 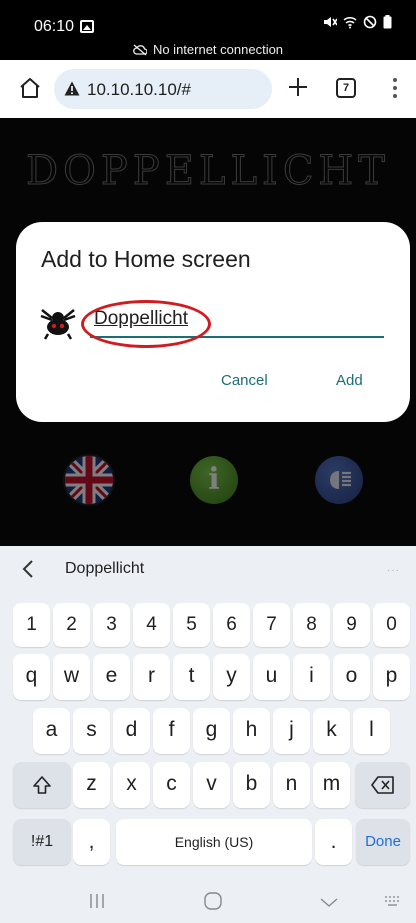 What do you see at coordinates (291, 785) in the screenshot?
I see `key-n: n` at bounding box center [291, 785].